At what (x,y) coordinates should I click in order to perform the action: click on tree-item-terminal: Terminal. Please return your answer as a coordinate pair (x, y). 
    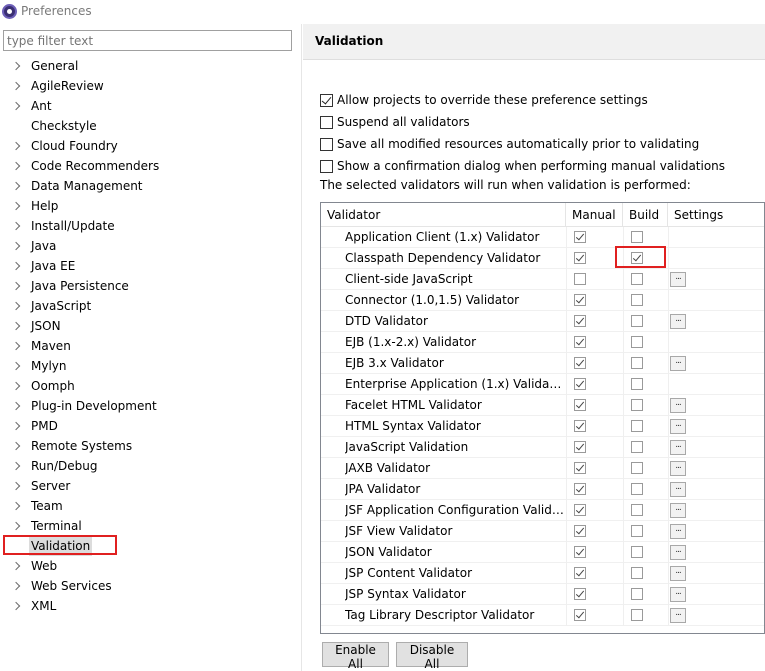
    Looking at the image, I should click on (149, 526).